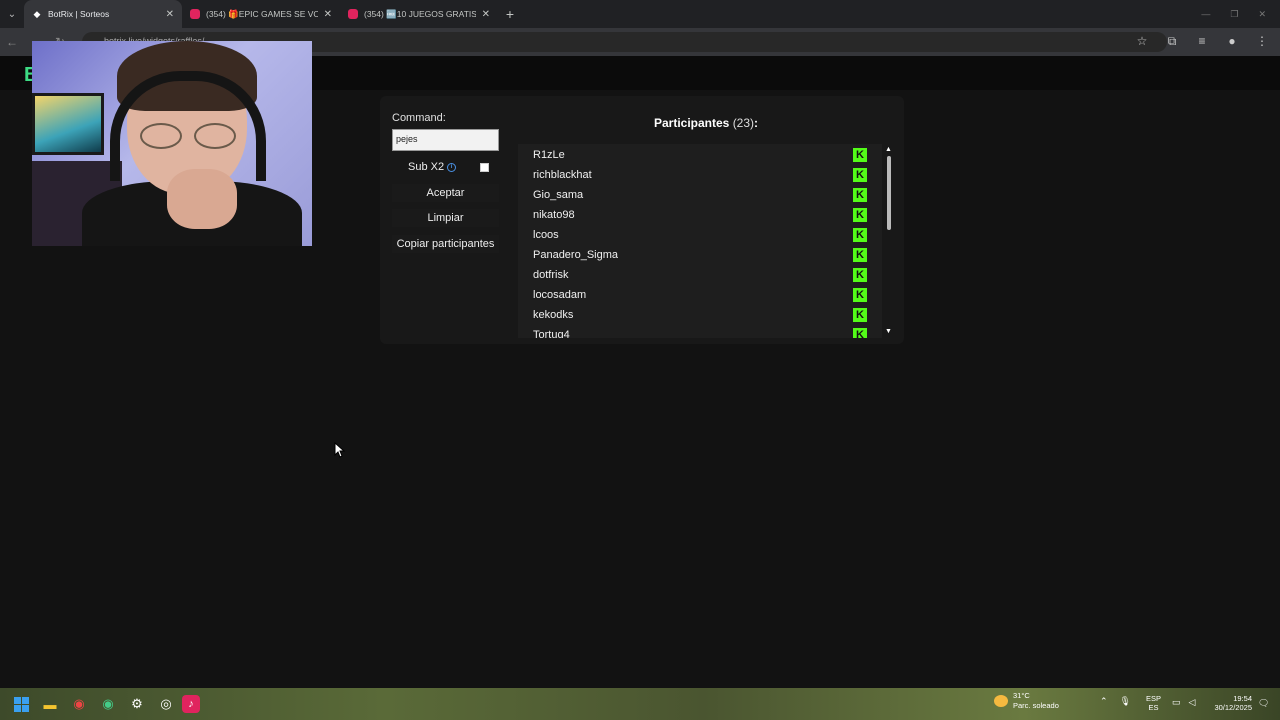 The image size is (1280, 720). Describe the element at coordinates (445, 244) in the screenshot. I see `copy-participants-button: Copiar participantes` at that location.